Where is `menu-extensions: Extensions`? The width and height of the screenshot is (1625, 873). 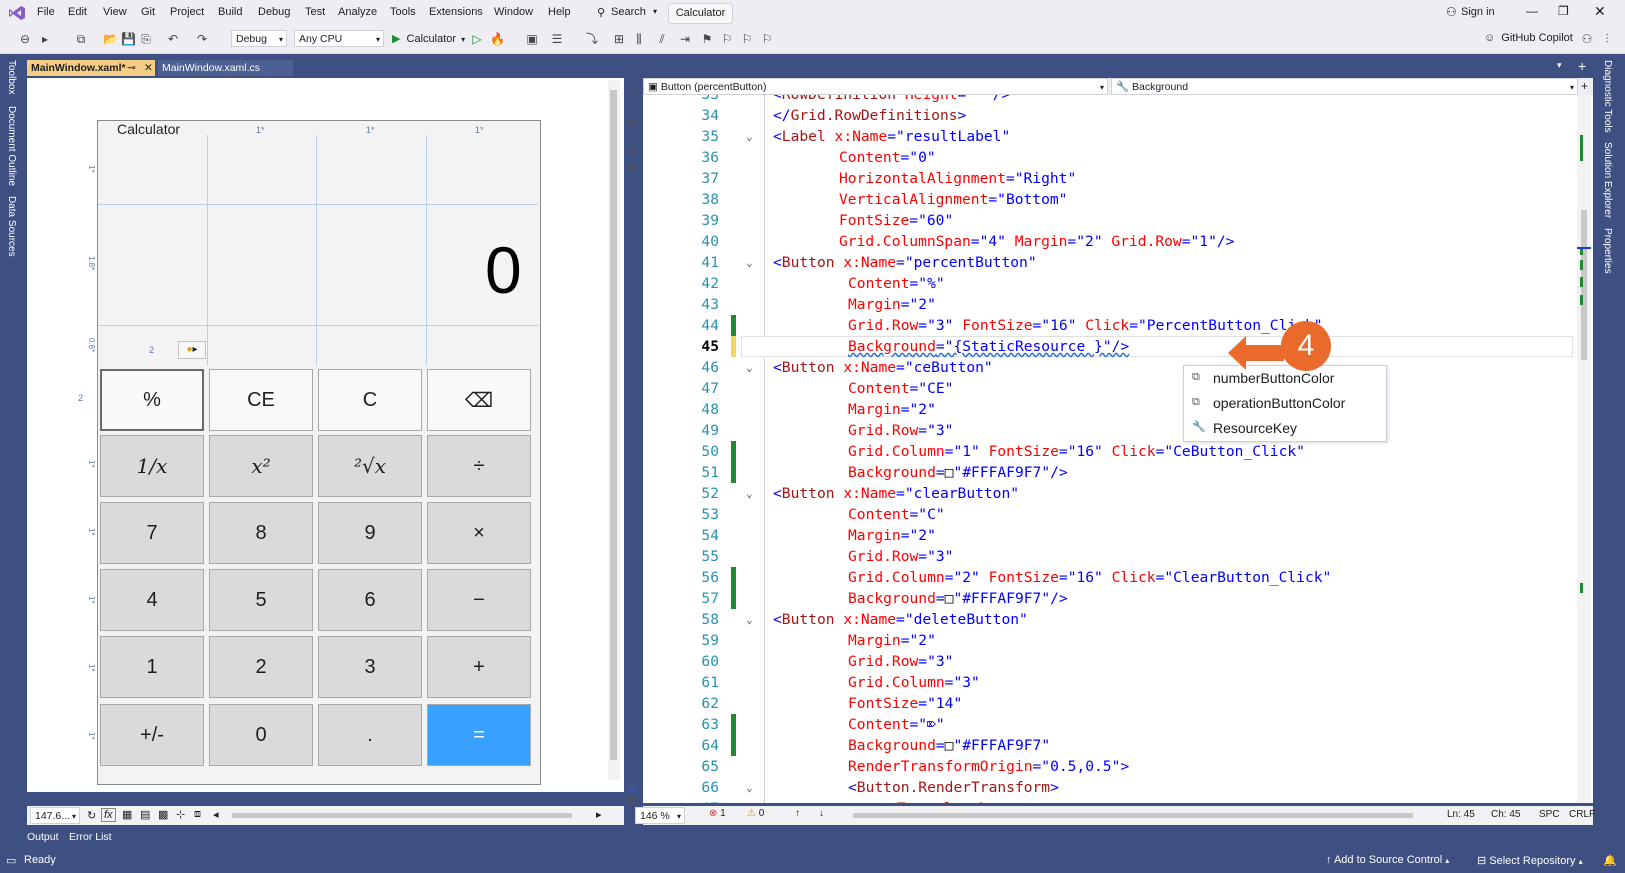 menu-extensions: Extensions is located at coordinates (456, 12).